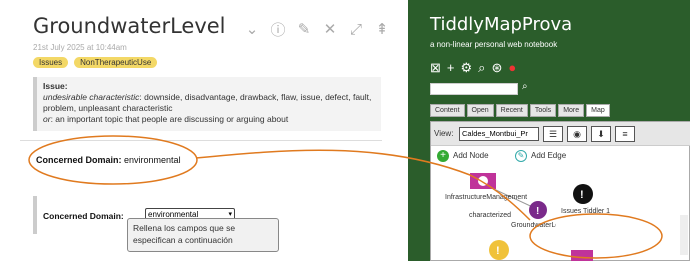 This screenshot has height=261, width=690. What do you see at coordinates (252, 29) in the screenshot?
I see `chevron-down-icon: ⌄` at bounding box center [252, 29].